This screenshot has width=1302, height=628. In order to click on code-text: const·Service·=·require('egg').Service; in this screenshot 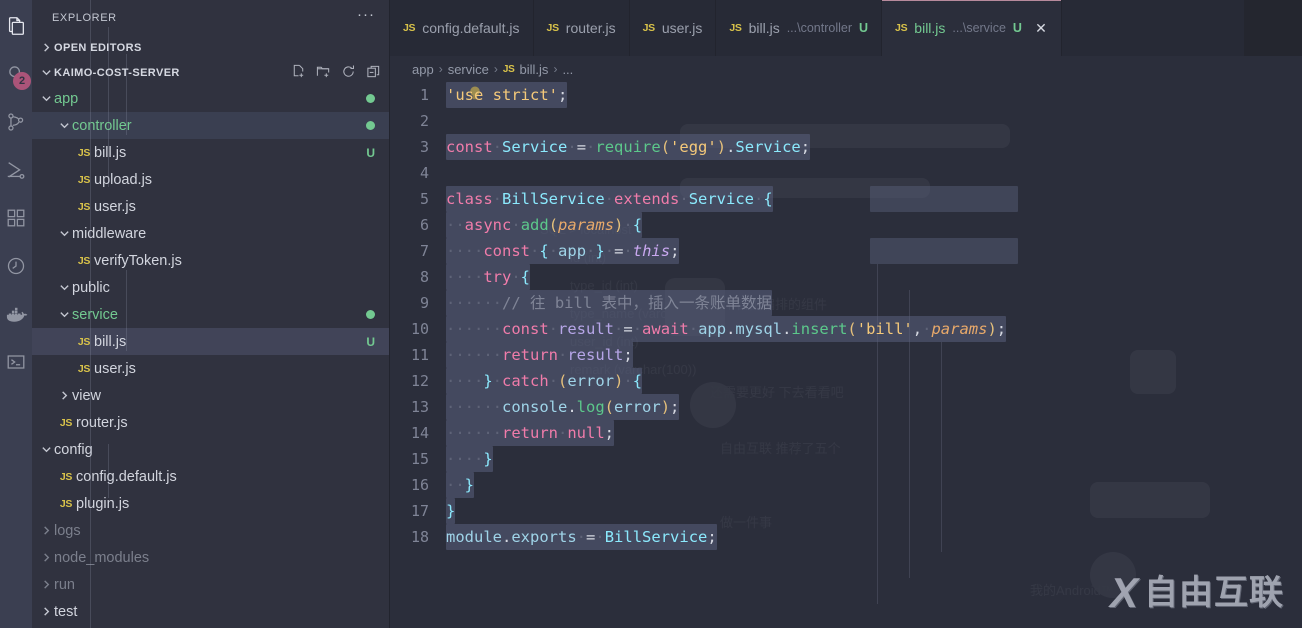, I will do `click(628, 147)`.